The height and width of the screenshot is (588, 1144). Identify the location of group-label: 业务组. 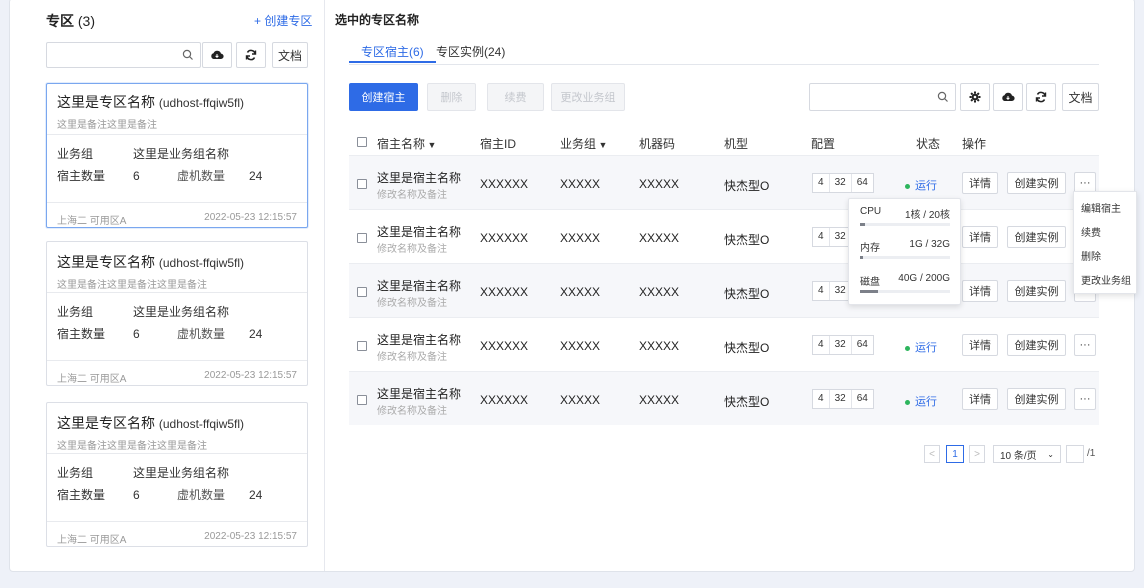
(75, 312).